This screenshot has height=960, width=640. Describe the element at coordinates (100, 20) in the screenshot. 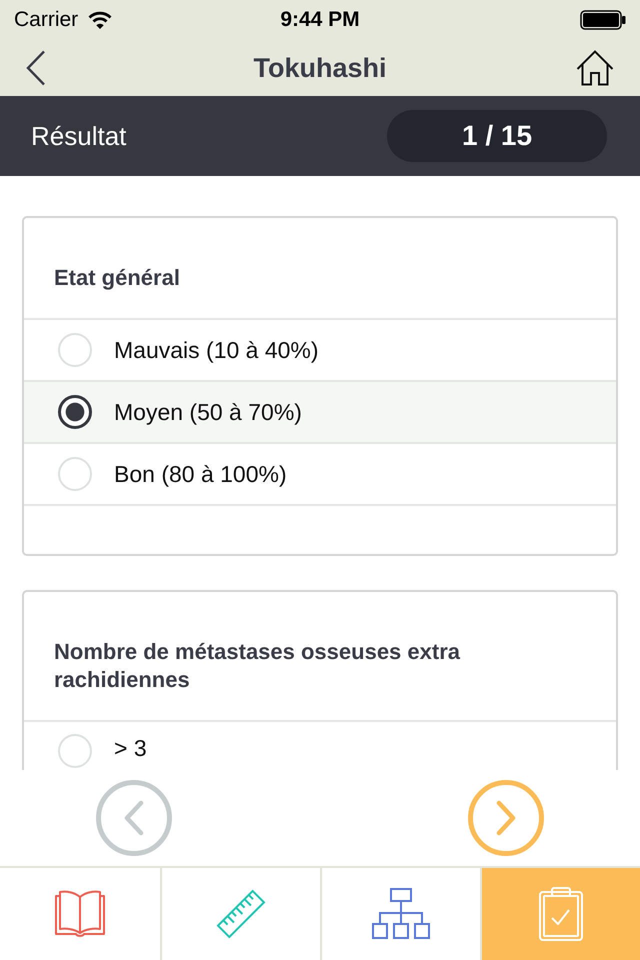

I see `wifi-icon` at that location.